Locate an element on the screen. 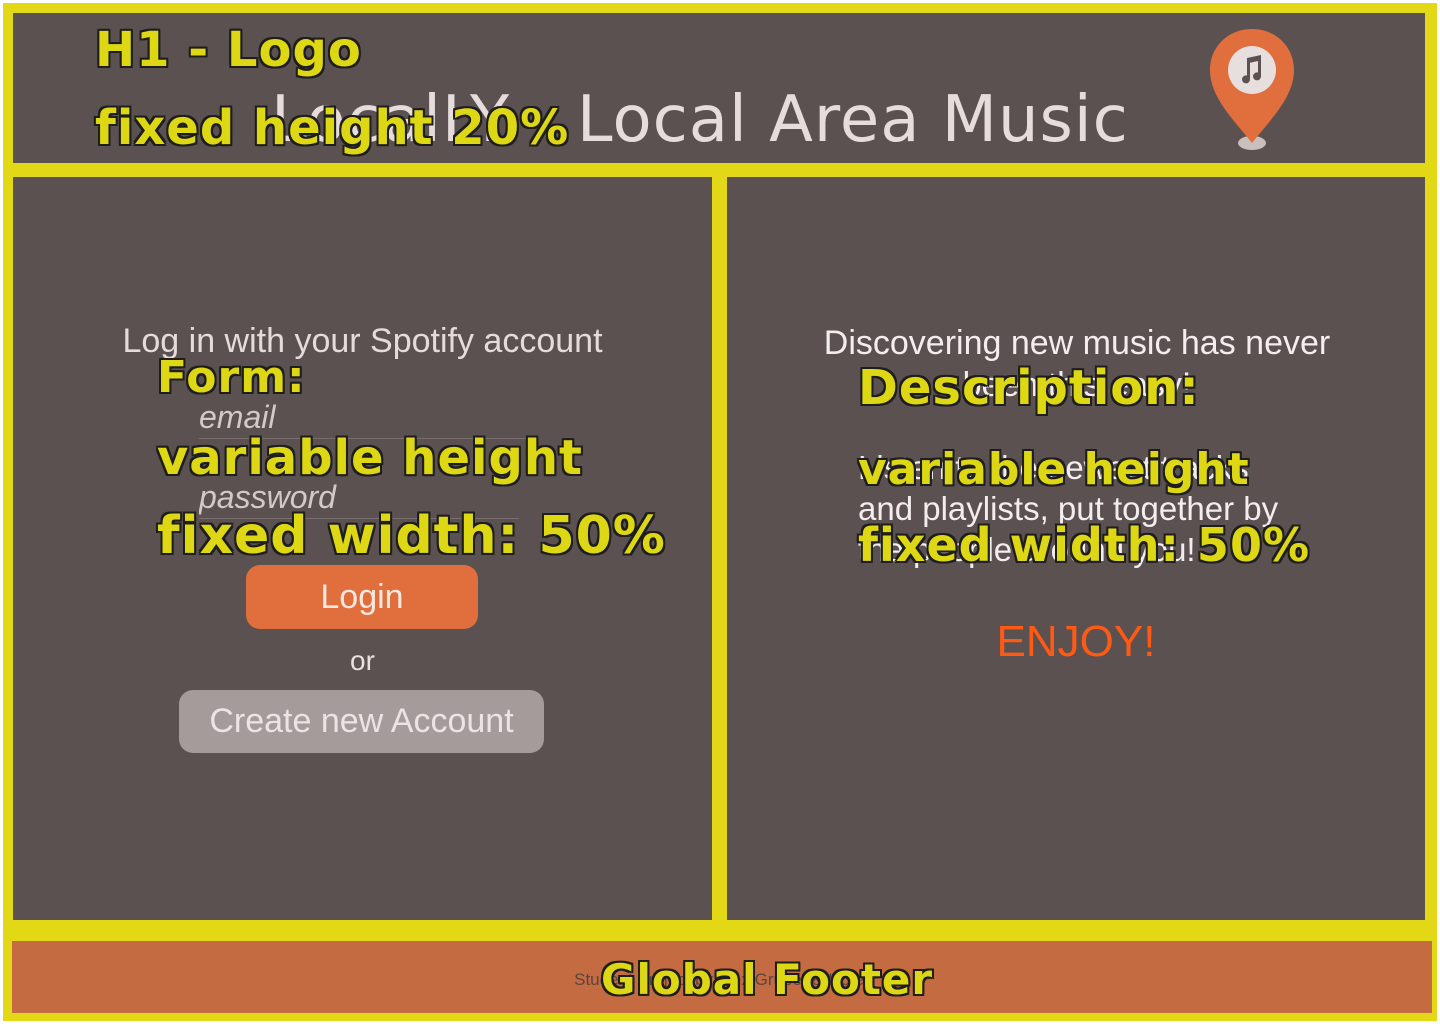 The width and height of the screenshot is (1440, 1024). enjoy-text: ENJOY! is located at coordinates (1076, 641).